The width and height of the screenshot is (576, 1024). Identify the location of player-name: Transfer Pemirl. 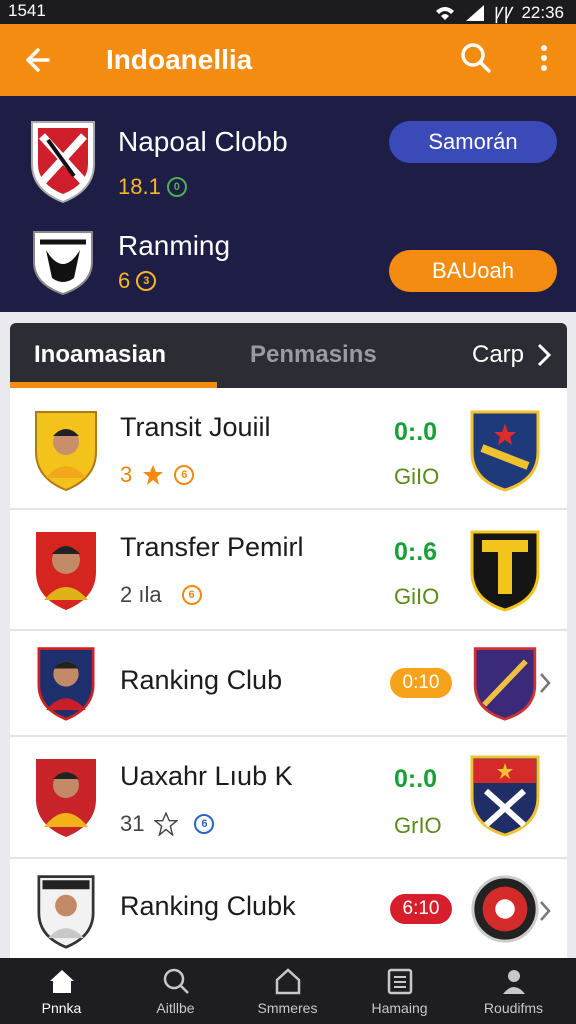
(212, 547).